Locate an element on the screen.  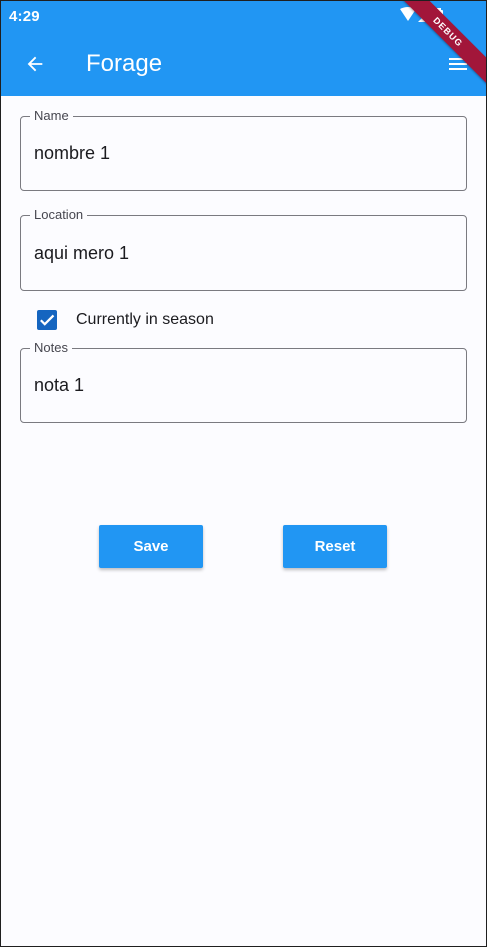
in-season-checkbox is located at coordinates (47, 320).